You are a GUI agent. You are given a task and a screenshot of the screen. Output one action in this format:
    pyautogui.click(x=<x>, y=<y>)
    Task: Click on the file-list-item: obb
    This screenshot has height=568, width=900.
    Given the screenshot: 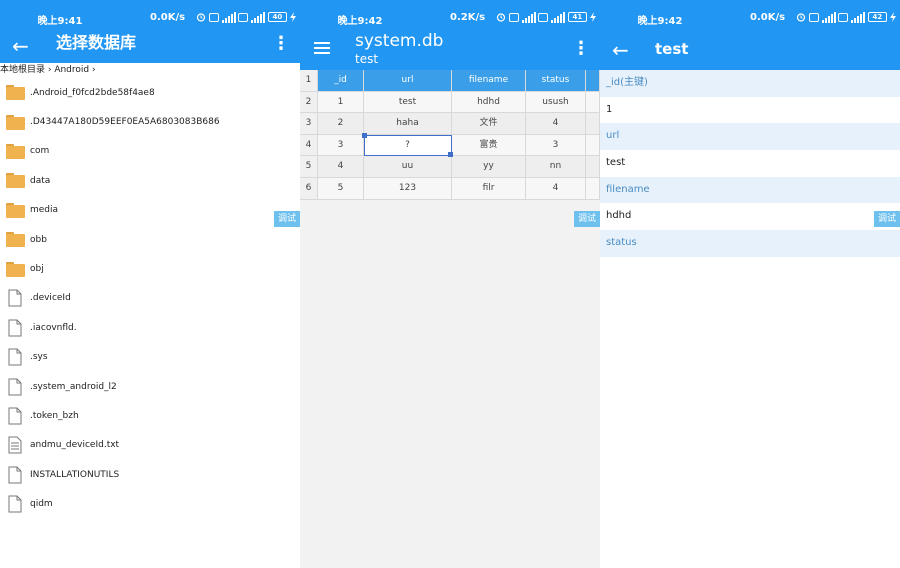 What is the action you would take?
    pyautogui.click(x=150, y=239)
    